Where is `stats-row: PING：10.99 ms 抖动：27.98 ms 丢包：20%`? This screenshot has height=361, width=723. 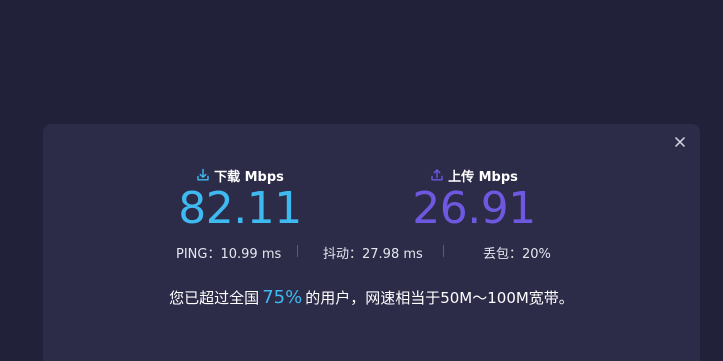
stats-row: PING：10.99 ms 抖动：27.98 ms 丢包：20% is located at coordinates (371, 252).